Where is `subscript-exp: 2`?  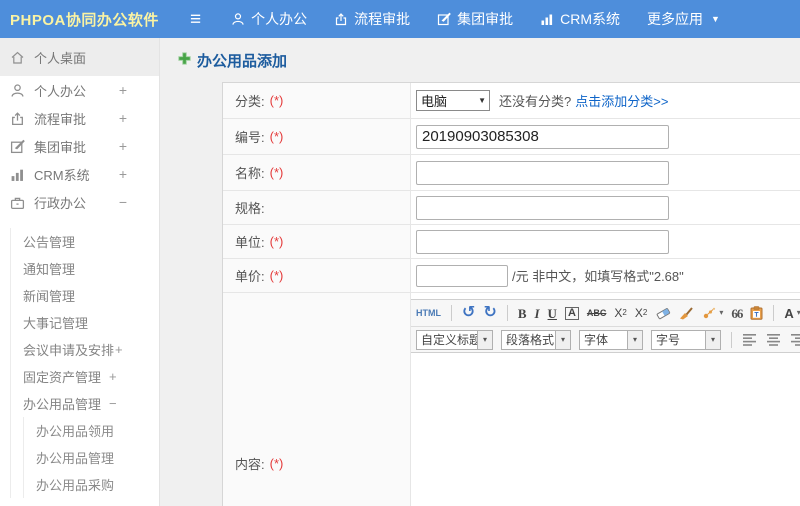 subscript-exp: 2 is located at coordinates (645, 312).